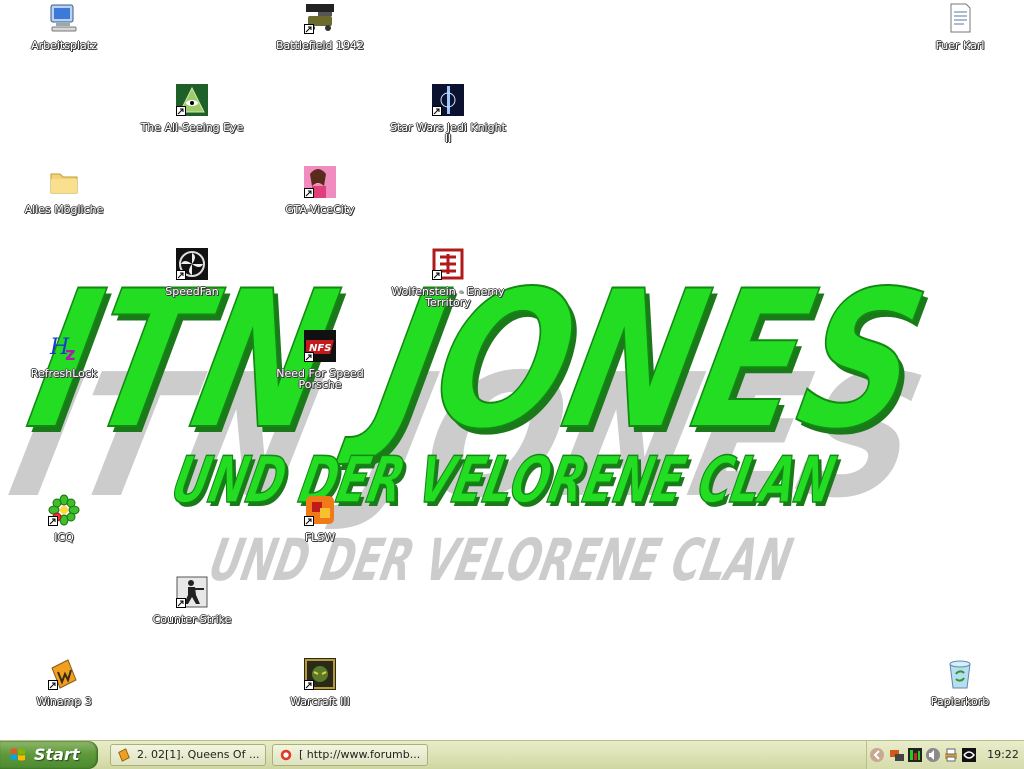  Describe the element at coordinates (64, 182) in the screenshot. I see `folder-icon` at that location.